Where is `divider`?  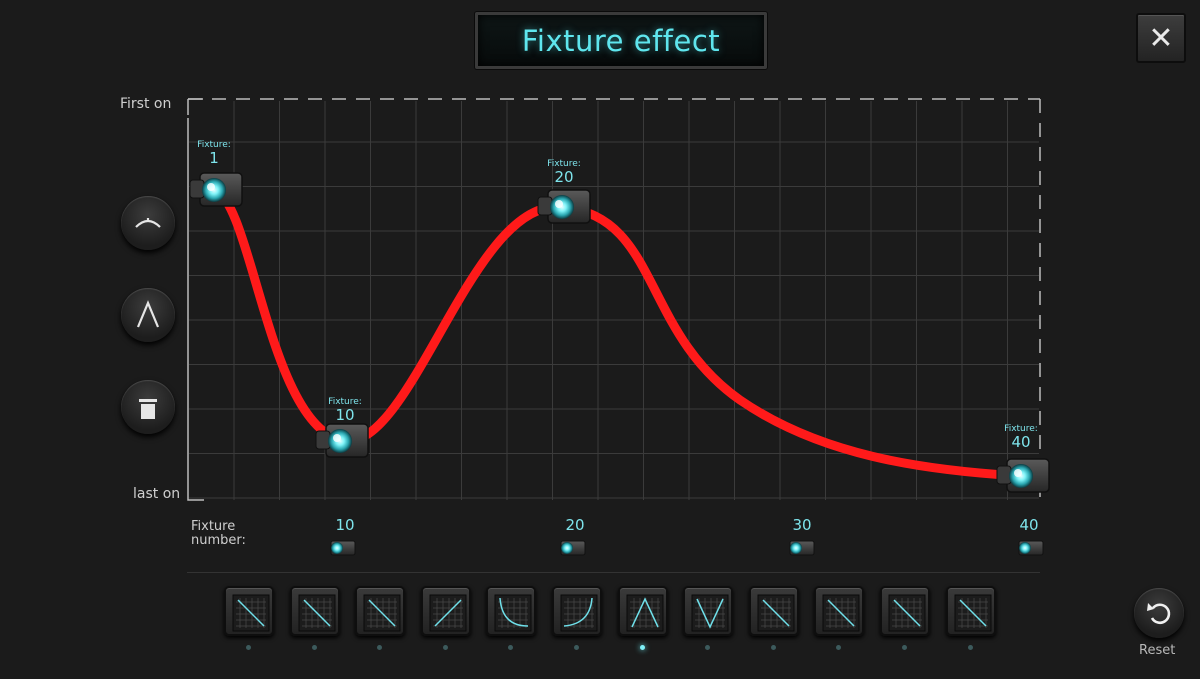
divider is located at coordinates (613, 572).